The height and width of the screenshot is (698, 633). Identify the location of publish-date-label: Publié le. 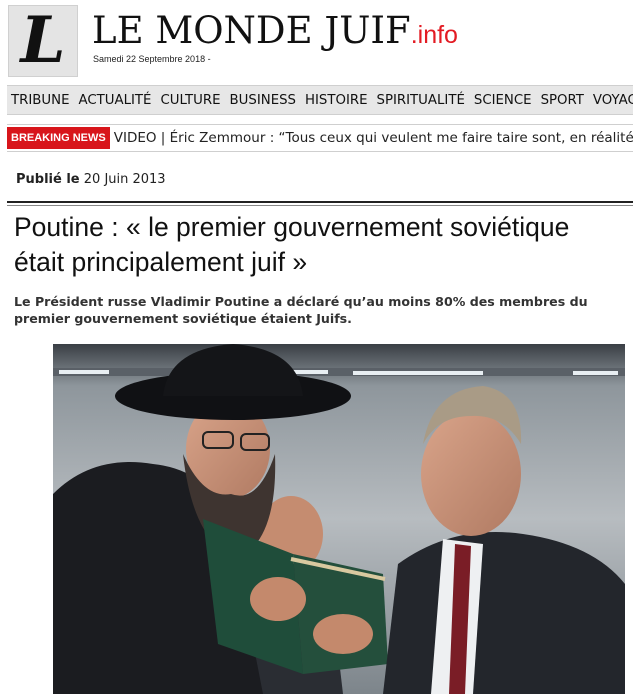
(48, 179).